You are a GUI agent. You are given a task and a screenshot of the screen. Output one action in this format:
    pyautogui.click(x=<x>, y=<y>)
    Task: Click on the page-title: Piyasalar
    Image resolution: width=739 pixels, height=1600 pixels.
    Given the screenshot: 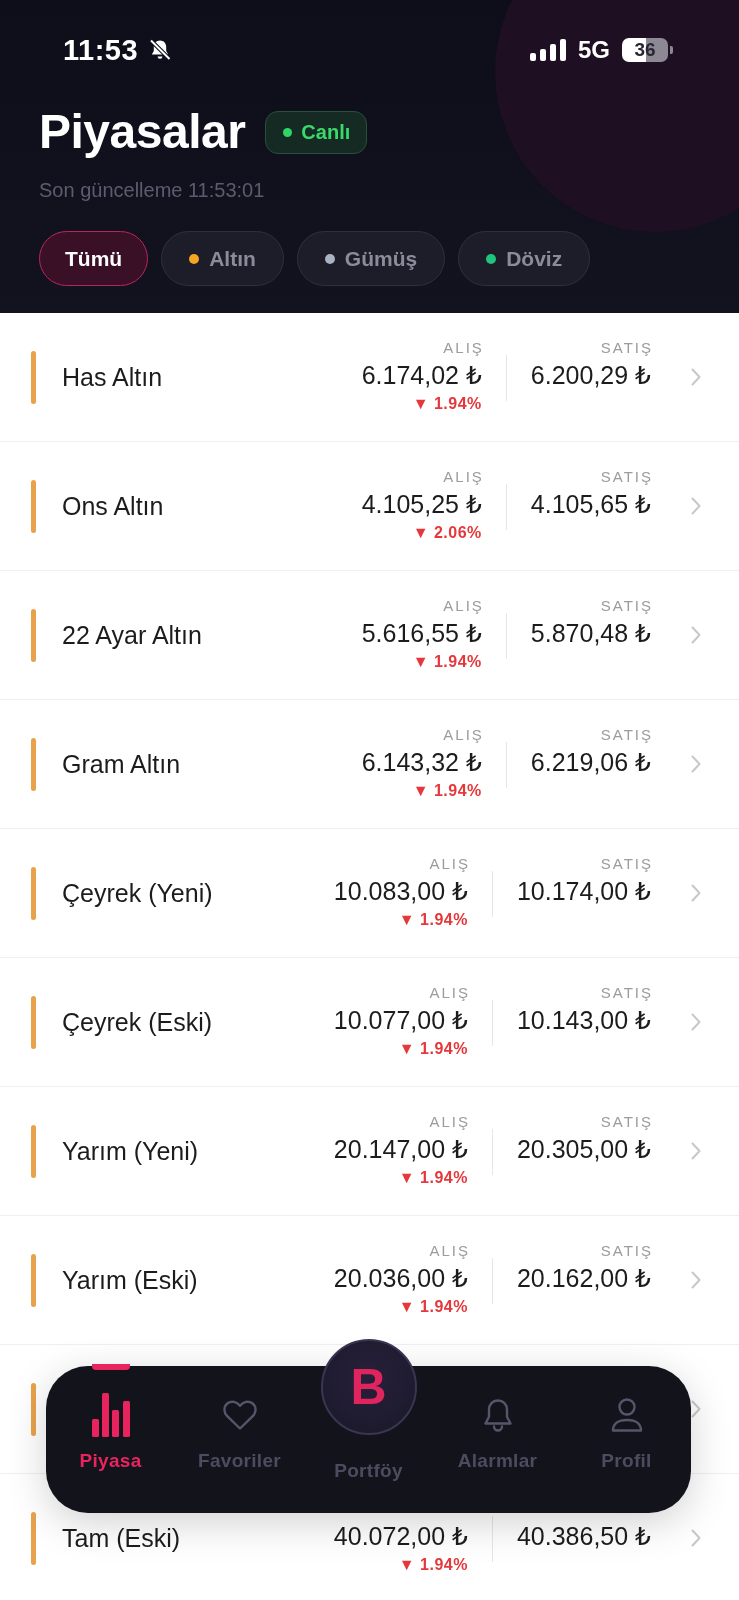 What is the action you would take?
    pyautogui.click(x=142, y=132)
    